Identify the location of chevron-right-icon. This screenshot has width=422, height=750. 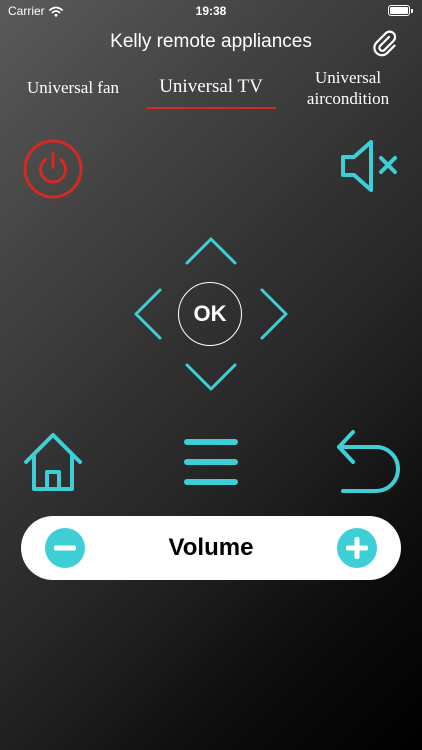
(274, 314).